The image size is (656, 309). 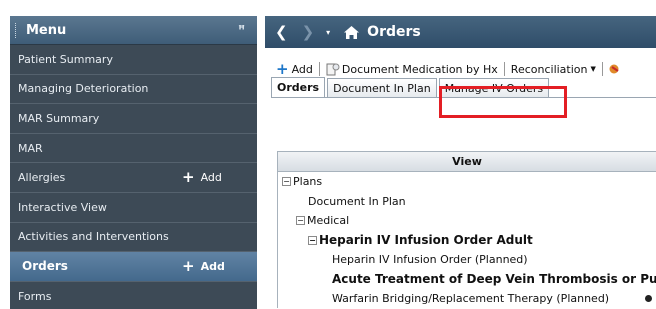 What do you see at coordinates (426, 240) in the screenshot?
I see `tree-row-label: Heparin IV Infusion Order Adult` at bounding box center [426, 240].